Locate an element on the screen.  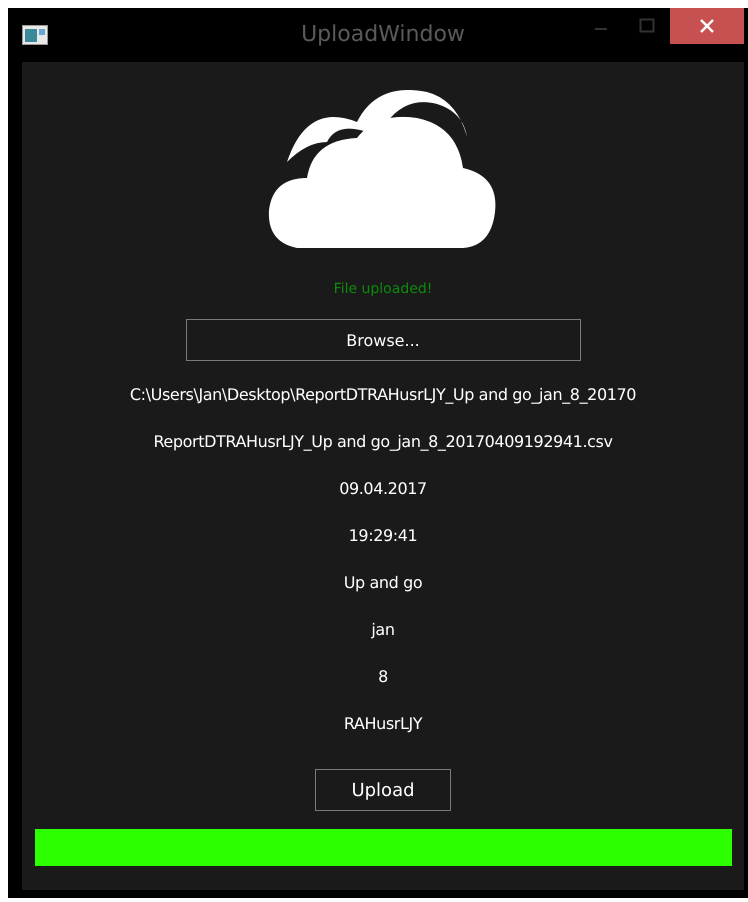
info-text: Up and go is located at coordinates (383, 583).